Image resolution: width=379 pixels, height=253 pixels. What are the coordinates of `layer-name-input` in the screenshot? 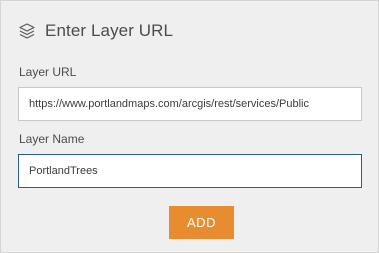 It's located at (190, 171).